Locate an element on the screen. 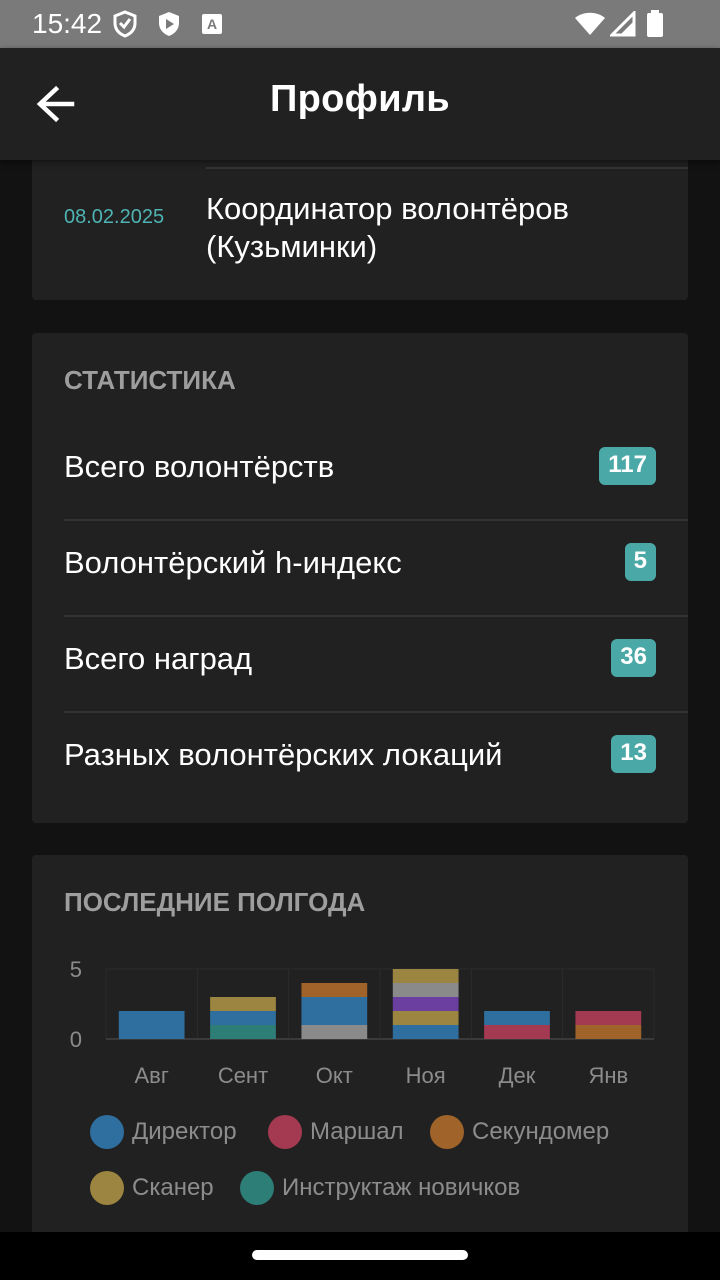  legend-label: Инструктаж новичков is located at coordinates (401, 1187).